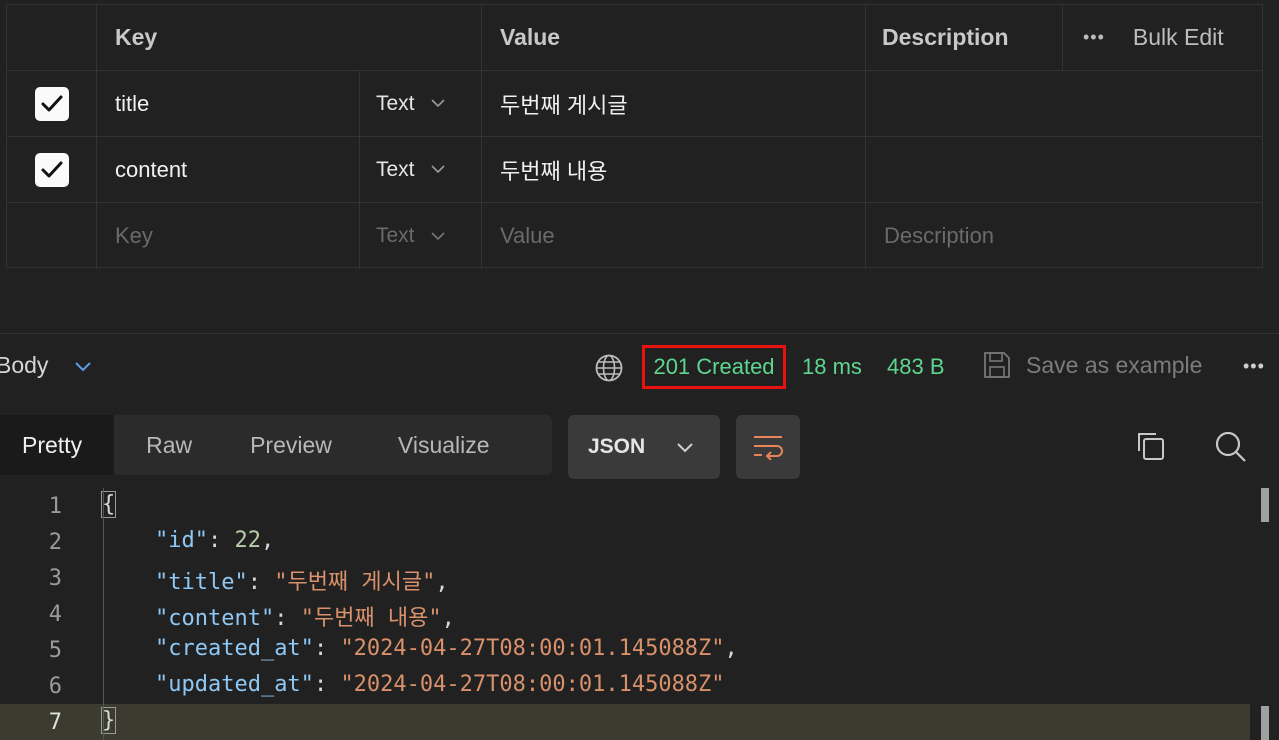 This screenshot has width=1279, height=740. Describe the element at coordinates (132, 103) in the screenshot. I see `key-text: title` at that location.